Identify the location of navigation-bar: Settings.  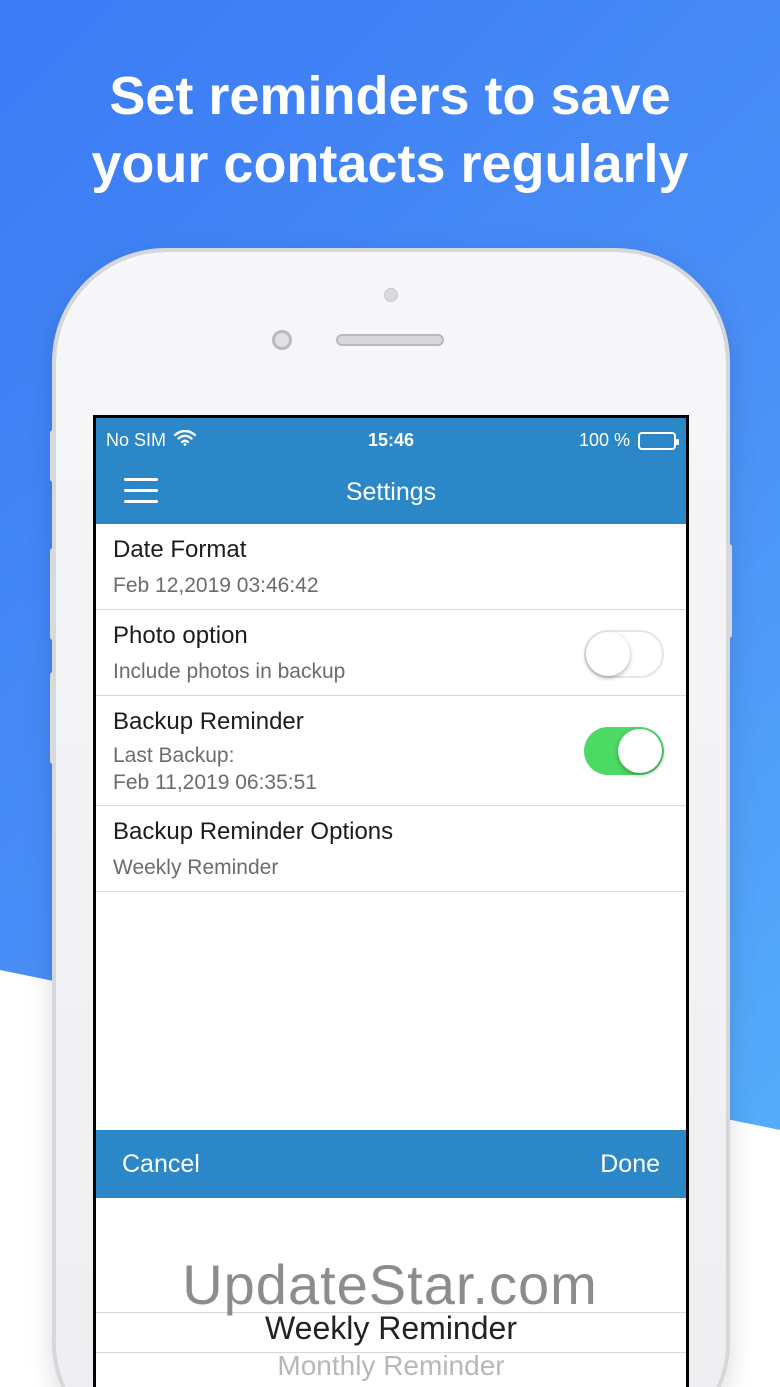
(391, 491).